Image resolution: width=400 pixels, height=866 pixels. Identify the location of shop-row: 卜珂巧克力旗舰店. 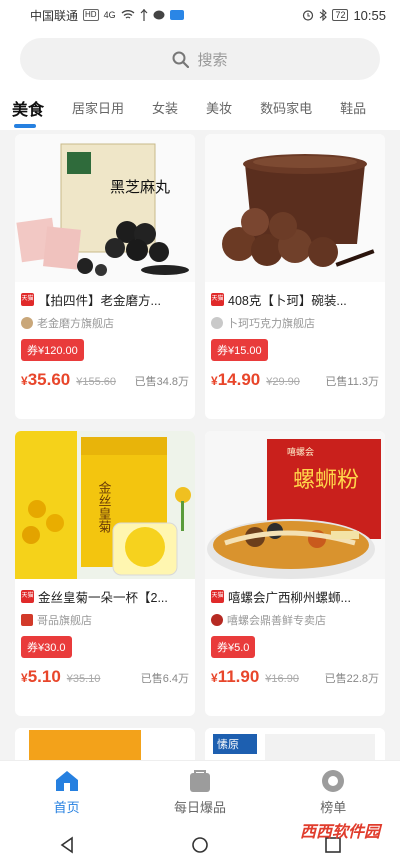
(295, 323).